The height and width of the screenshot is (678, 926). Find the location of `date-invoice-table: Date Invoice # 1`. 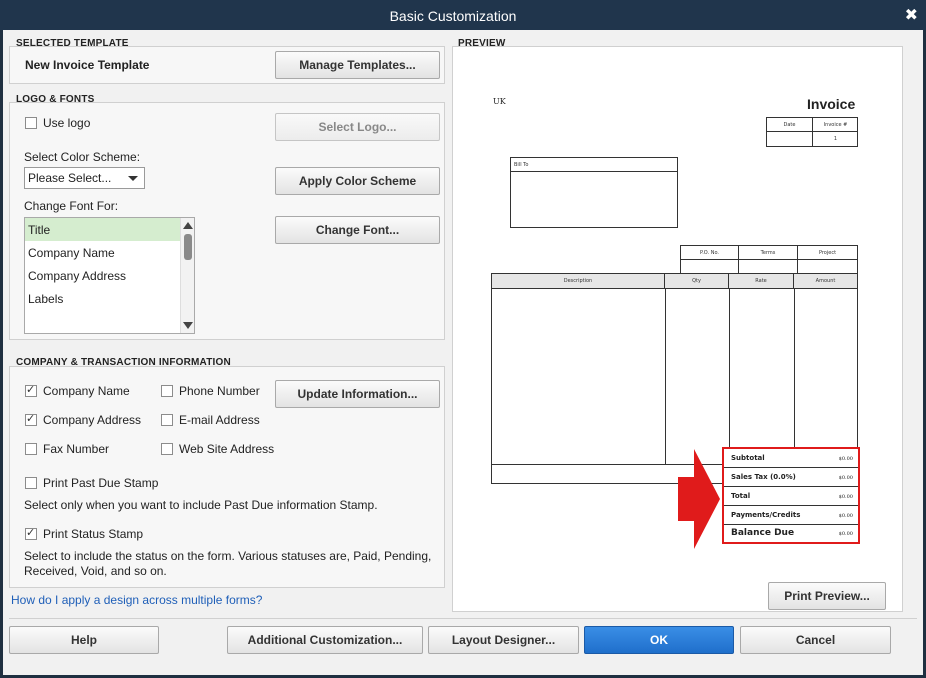

date-invoice-table: Date Invoice # 1 is located at coordinates (812, 132).